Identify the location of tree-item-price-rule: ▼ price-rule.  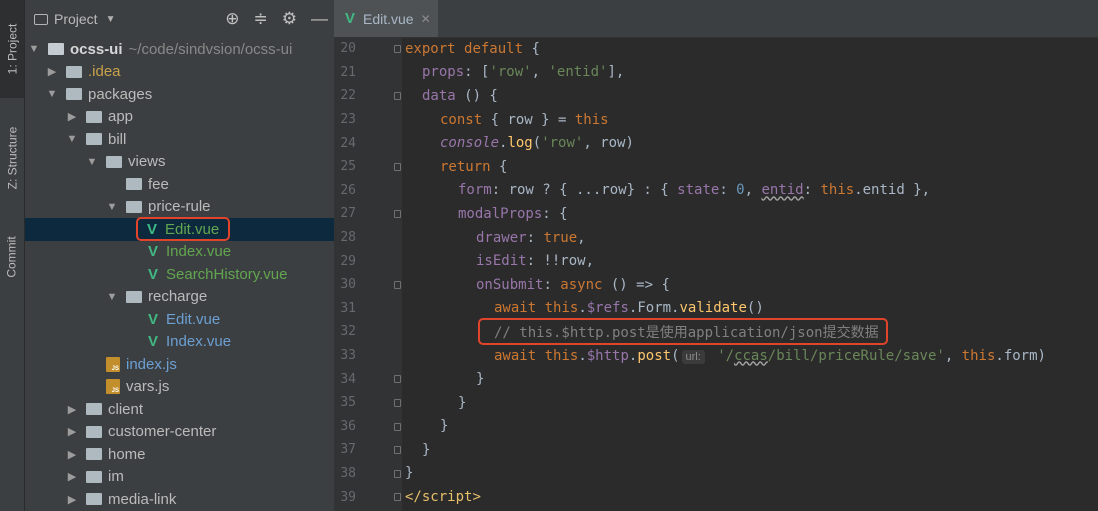
(179, 207).